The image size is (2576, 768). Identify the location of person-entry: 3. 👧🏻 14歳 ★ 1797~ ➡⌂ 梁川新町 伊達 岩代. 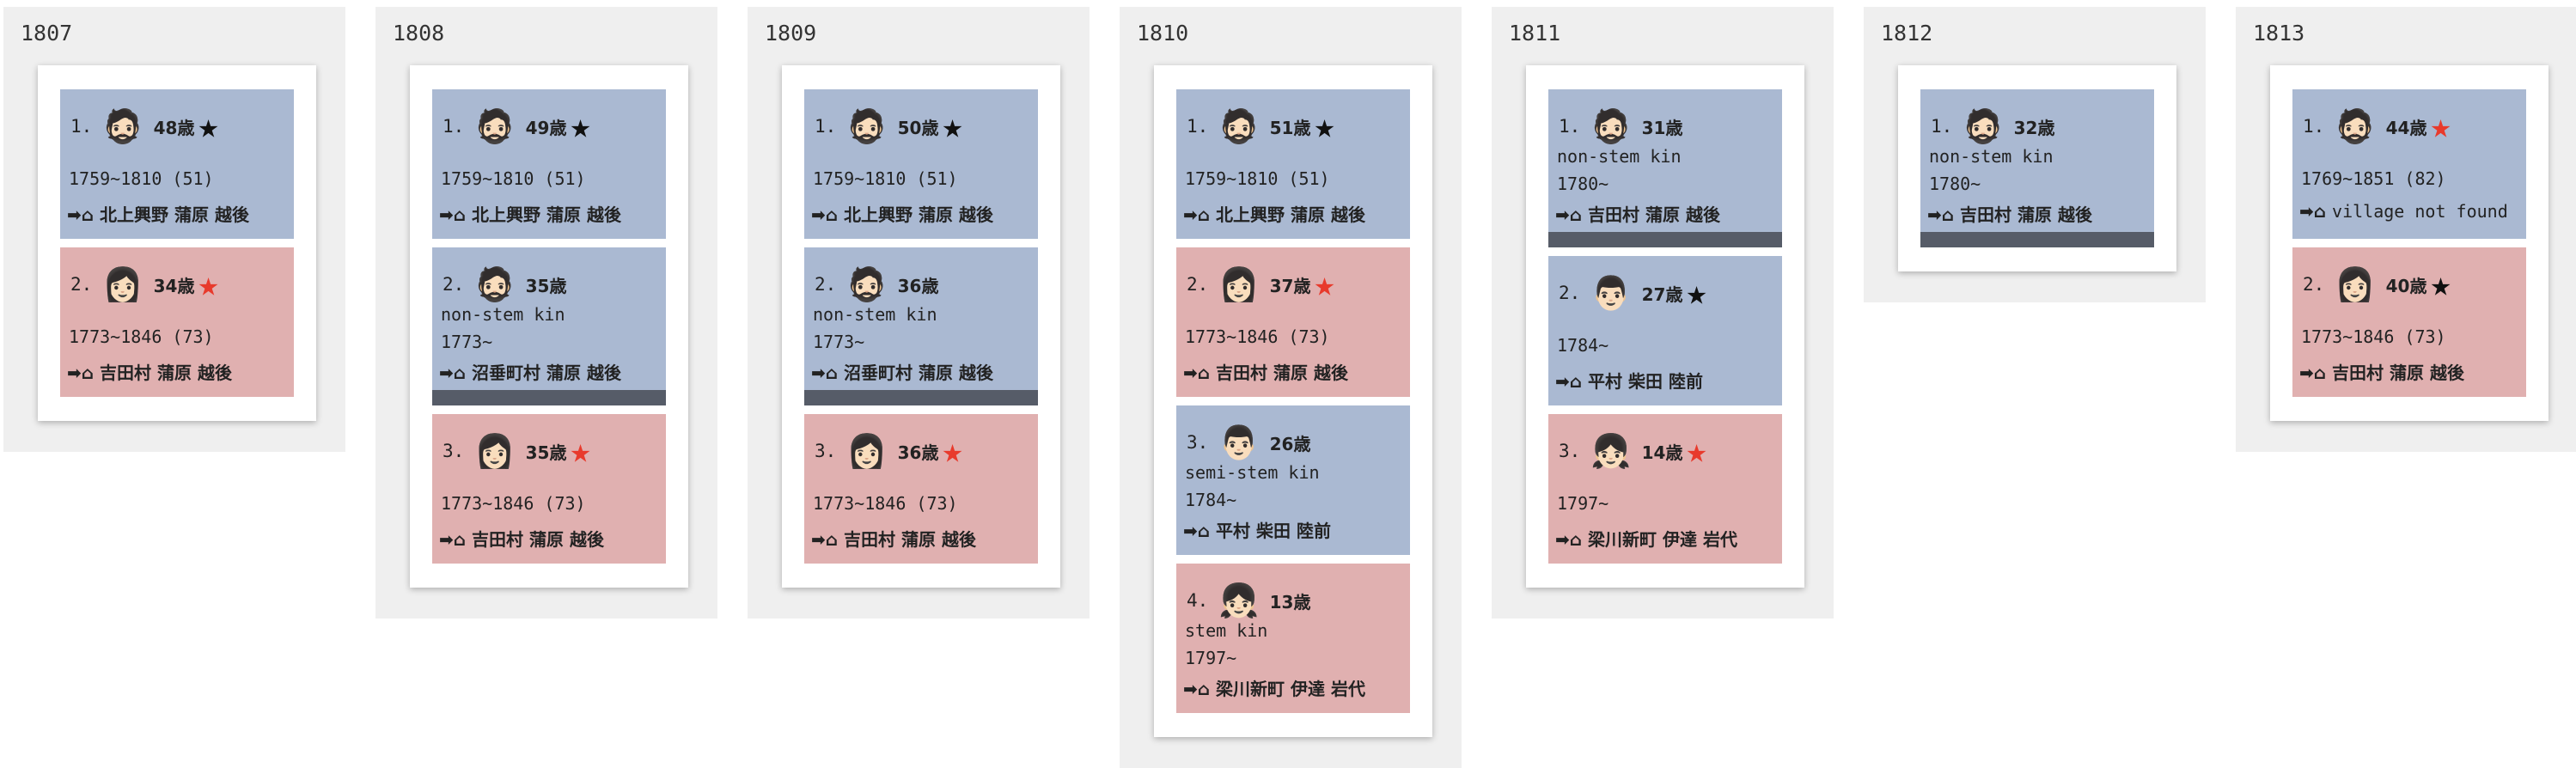
(1665, 489).